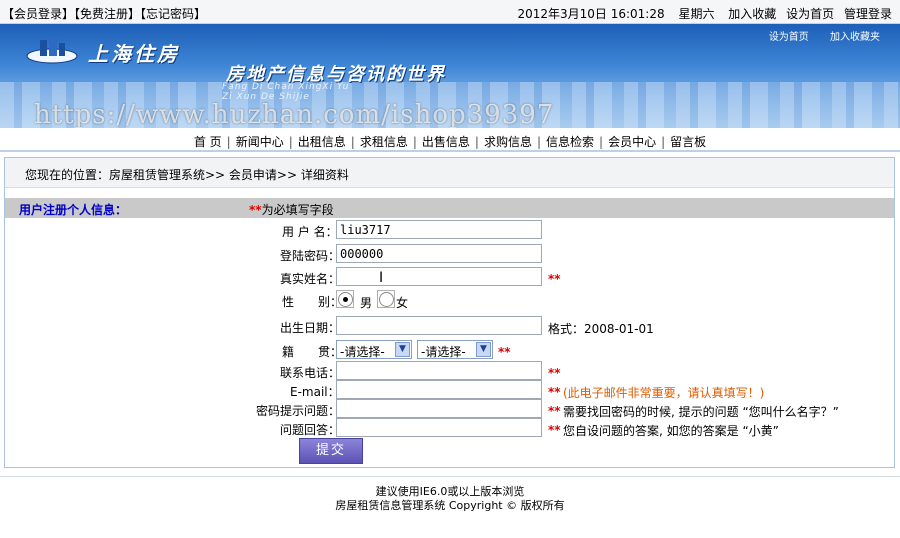 This screenshot has width=900, height=538. I want to click on username-row: 用 户 名： liu3717, so click(449, 230).